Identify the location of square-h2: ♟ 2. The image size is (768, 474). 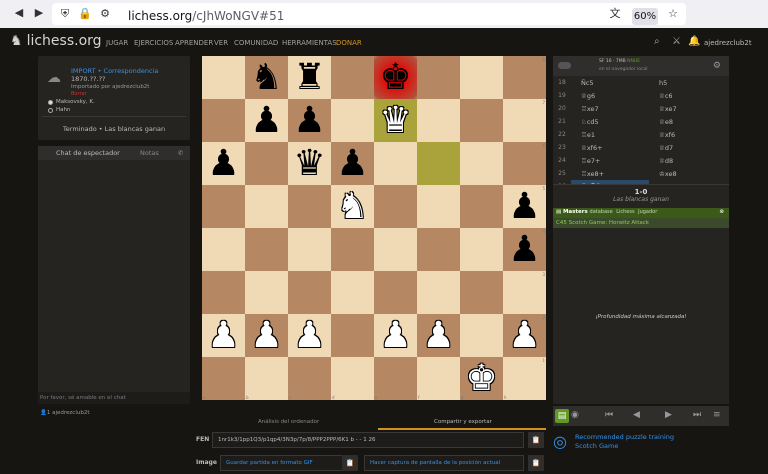
(524, 335).